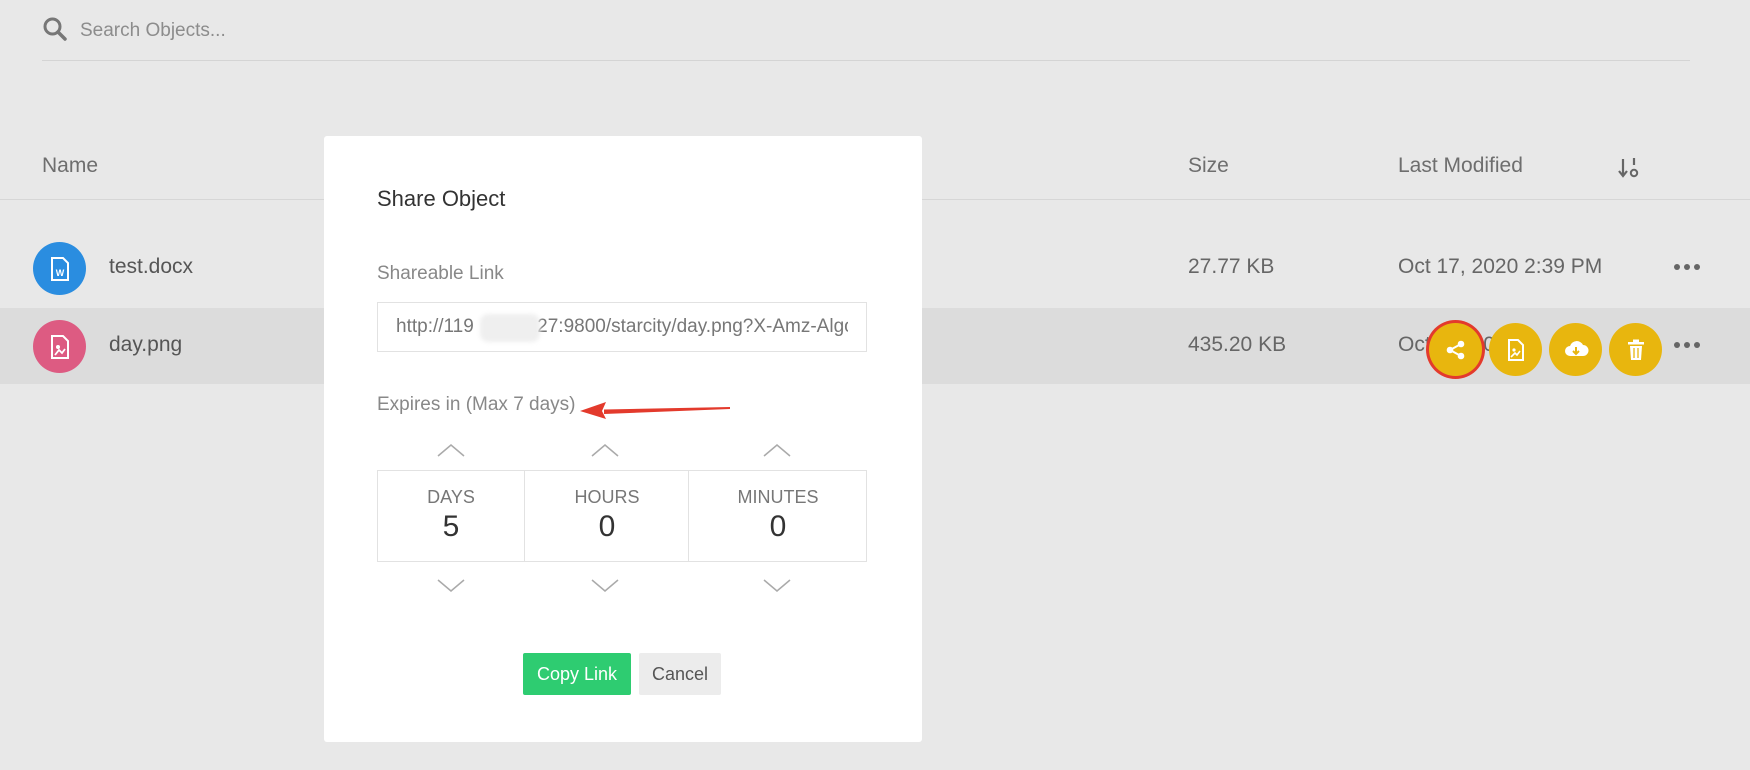 The height and width of the screenshot is (770, 1750). I want to click on redaction-blur, so click(510, 328).